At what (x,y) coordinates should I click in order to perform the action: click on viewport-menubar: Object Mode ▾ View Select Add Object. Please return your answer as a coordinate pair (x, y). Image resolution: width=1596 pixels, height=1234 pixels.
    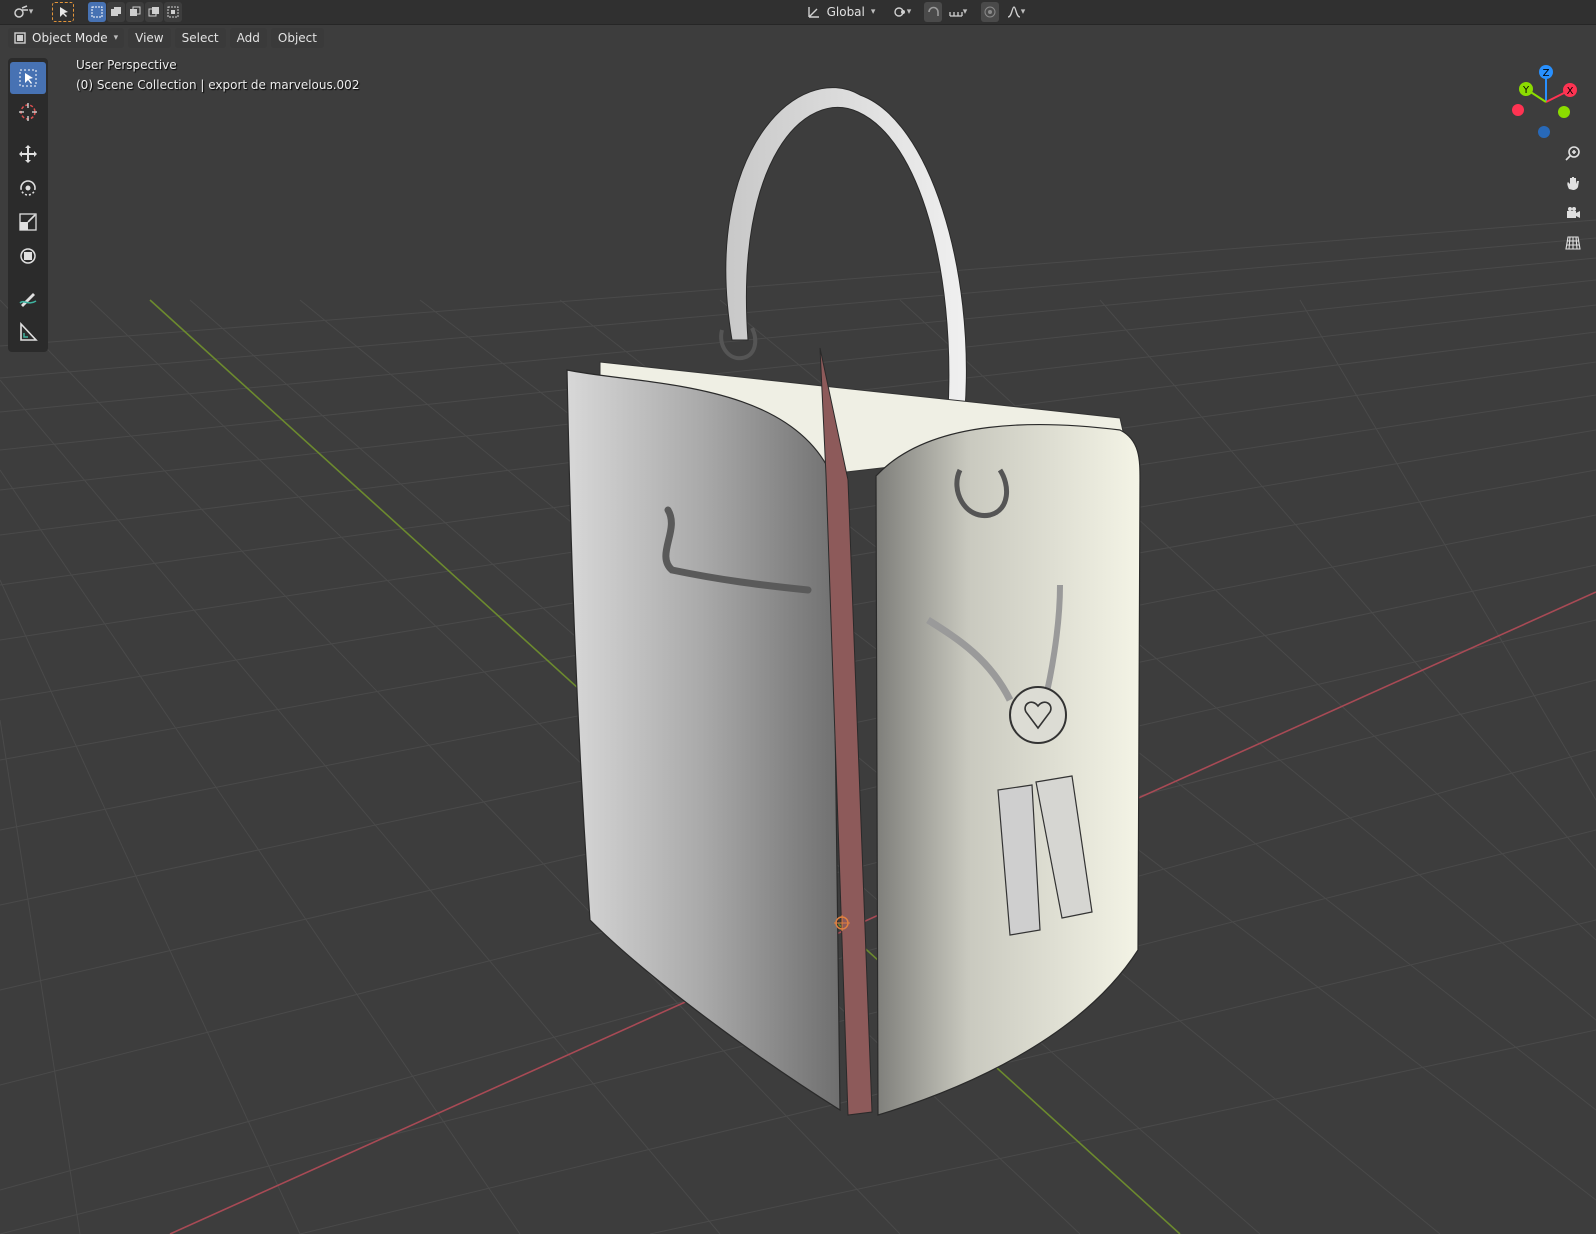
    Looking at the image, I should click on (162, 38).